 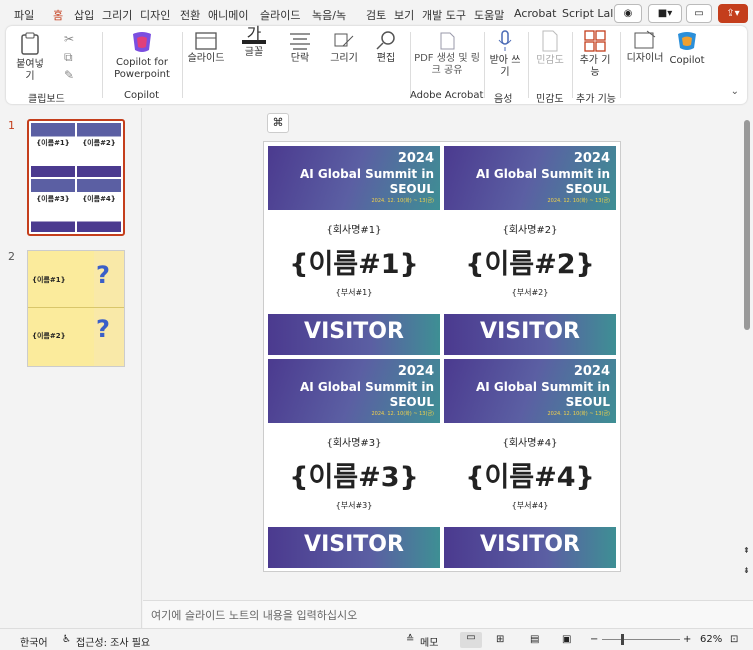 What do you see at coordinates (566, 639) in the screenshot?
I see `slideshow-icon: ▣` at bounding box center [566, 639].